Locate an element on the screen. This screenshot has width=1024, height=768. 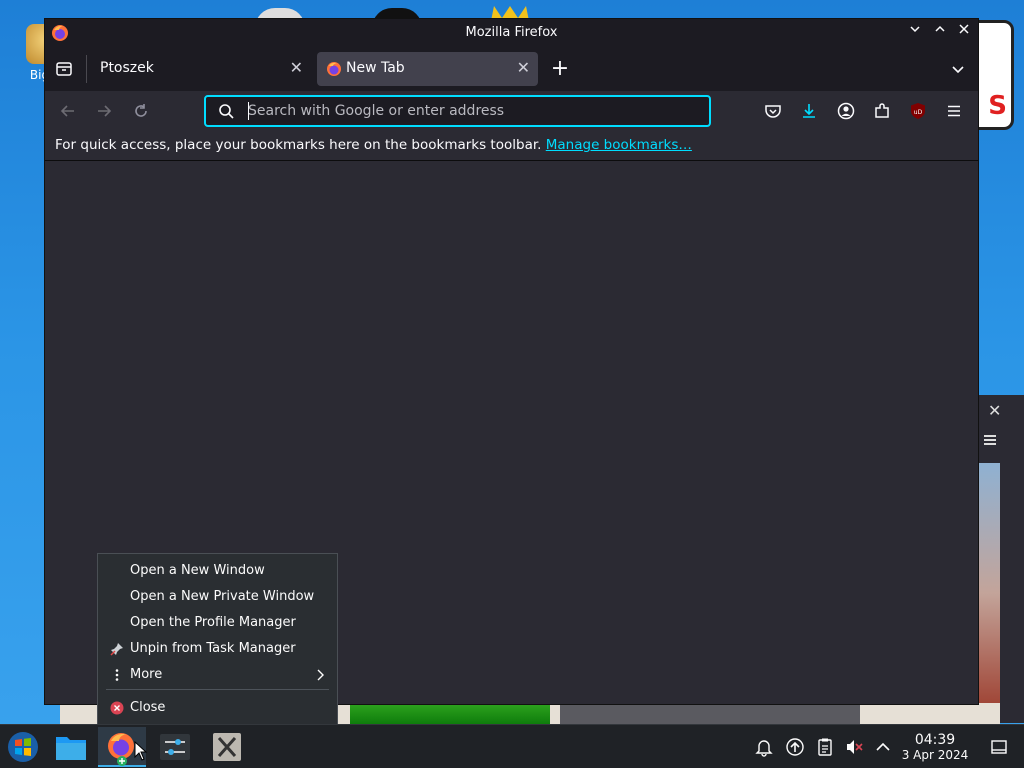
settings-button is located at coordinates (175, 747).